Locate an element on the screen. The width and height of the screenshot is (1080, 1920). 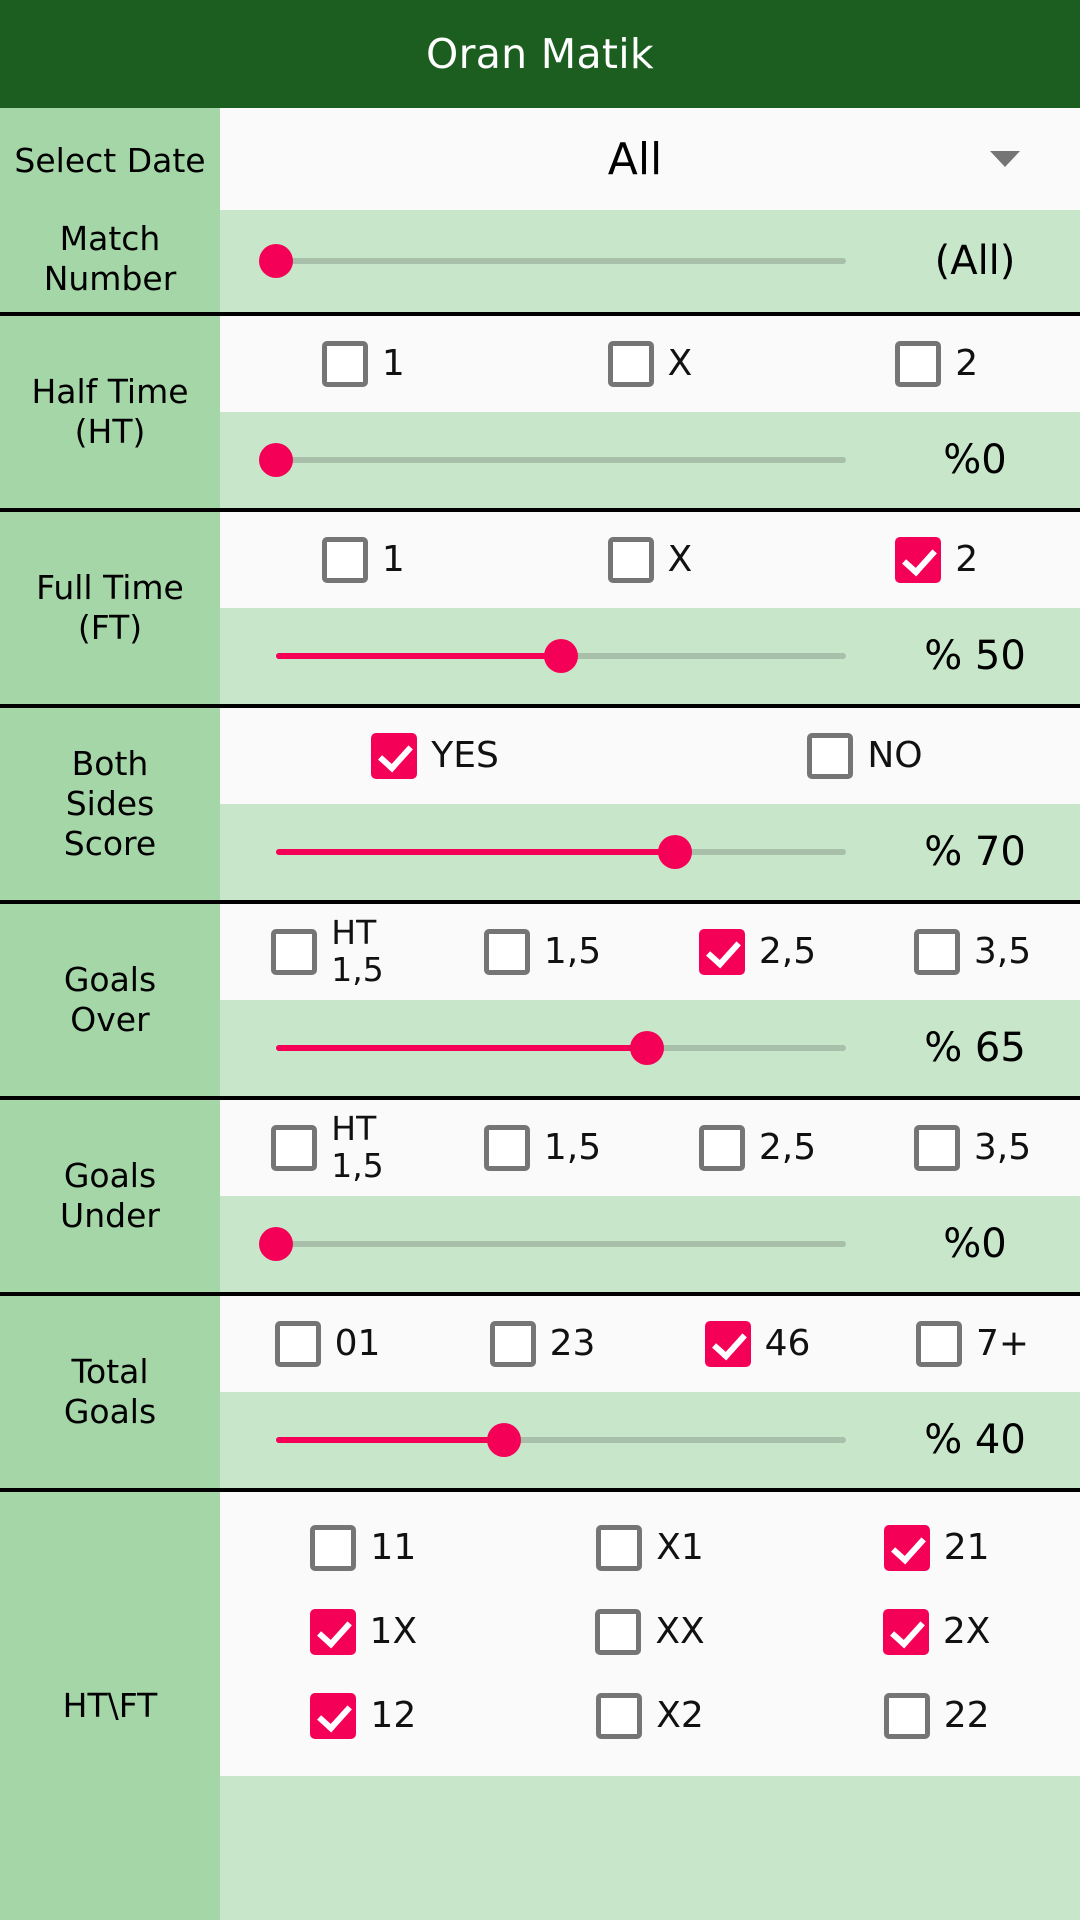
checkbox-item-ft-1: 1 is located at coordinates (363, 560).